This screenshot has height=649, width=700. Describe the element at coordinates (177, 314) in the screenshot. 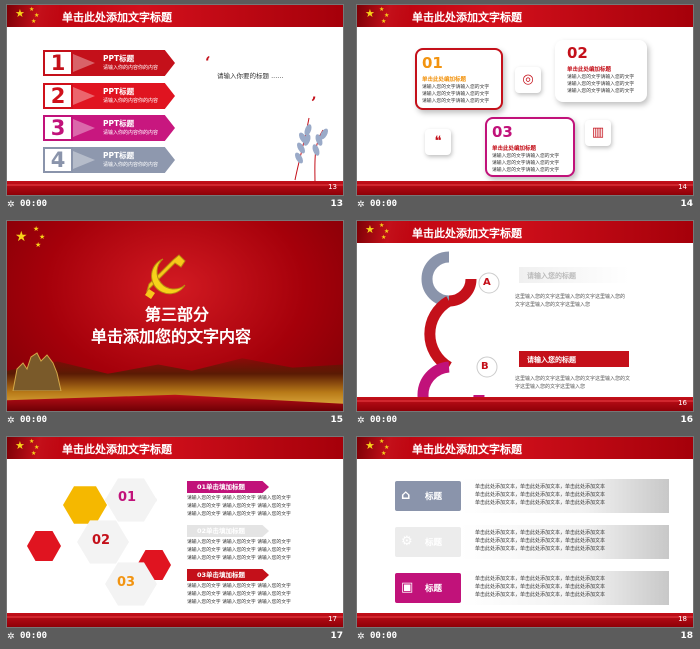

I see `section-title: 第三部分` at that location.